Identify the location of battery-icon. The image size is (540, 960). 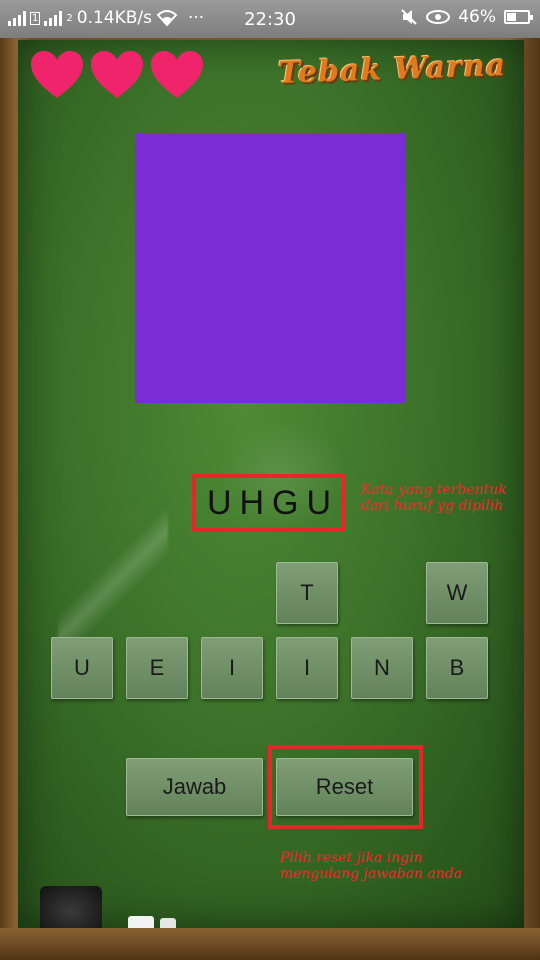
(518, 17).